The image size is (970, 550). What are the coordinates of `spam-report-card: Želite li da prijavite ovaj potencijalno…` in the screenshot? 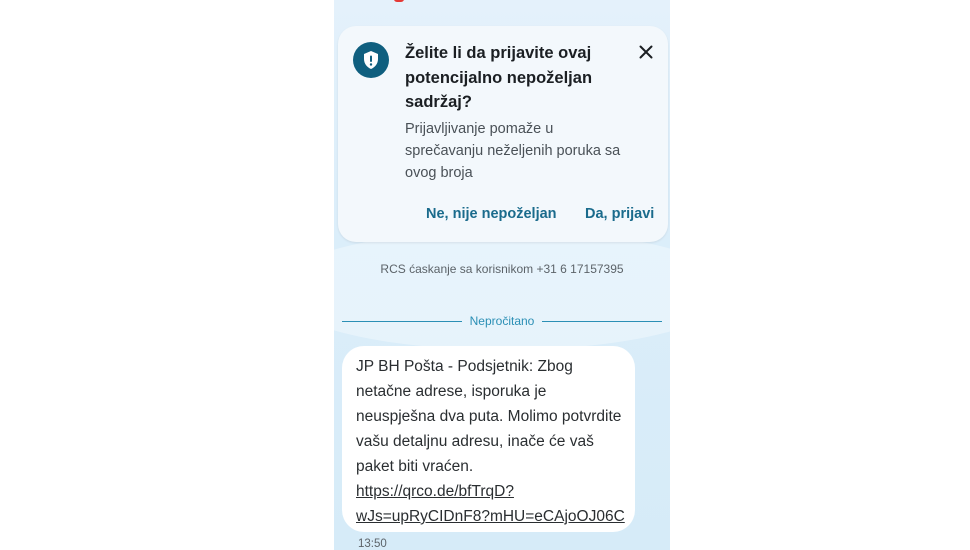 It's located at (503, 134).